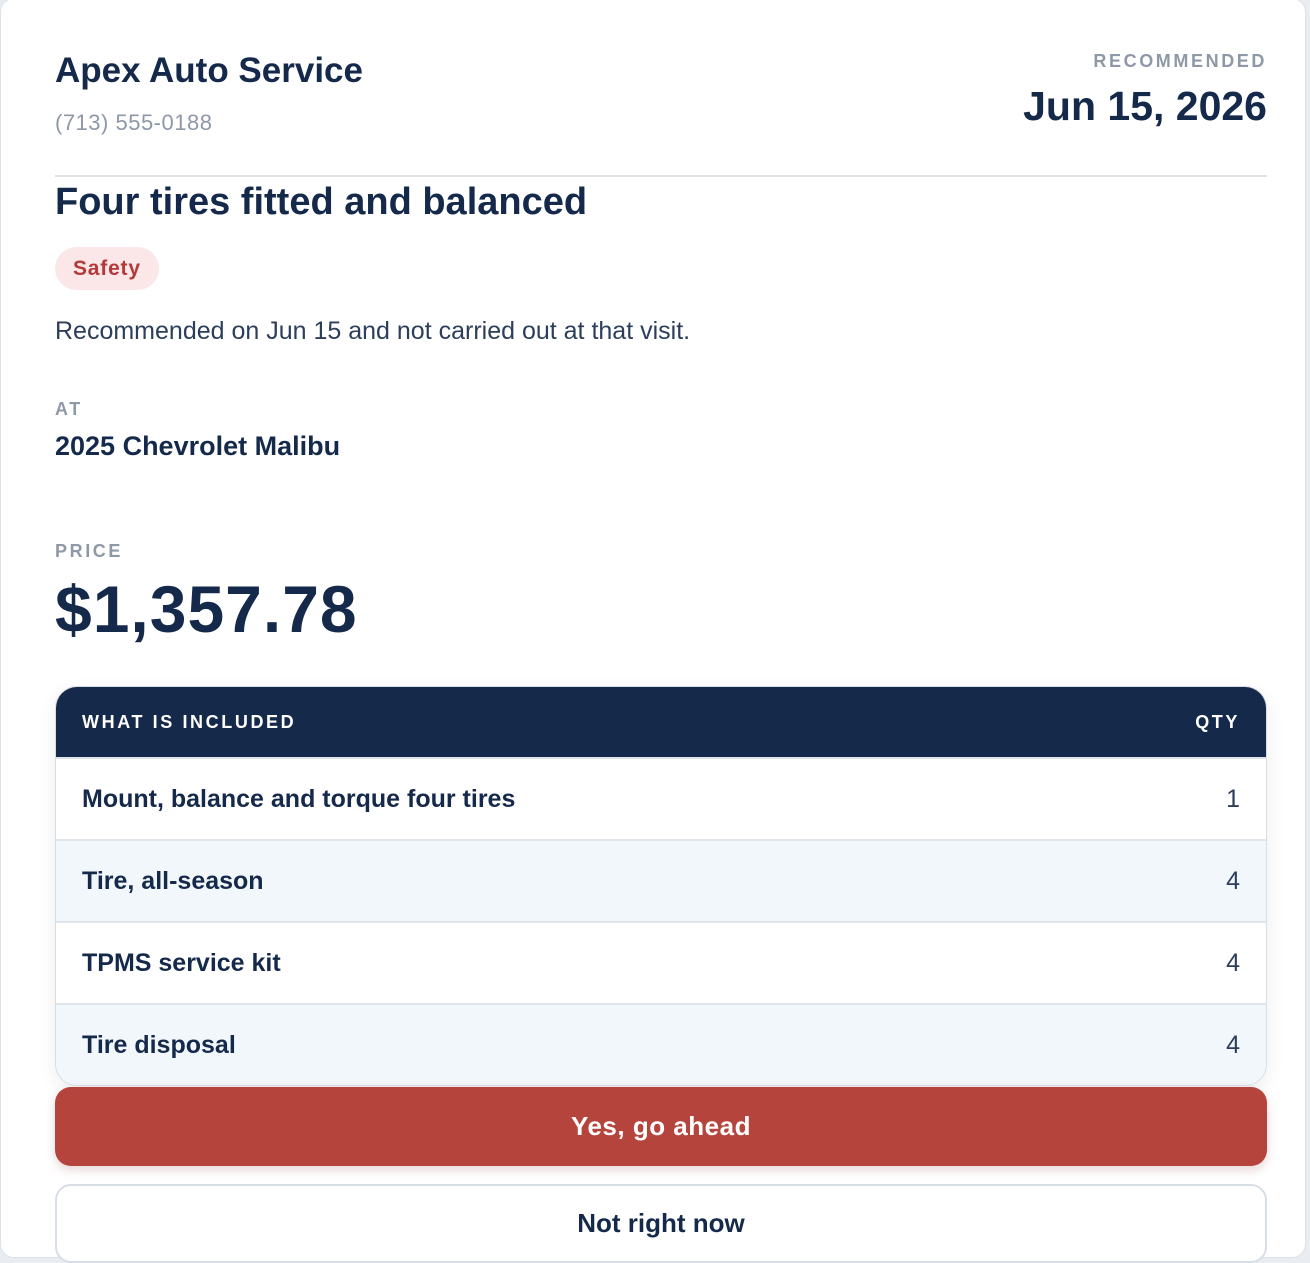  What do you see at coordinates (661, 1044) in the screenshot?
I see `table-row: Tire disposal 4` at bounding box center [661, 1044].